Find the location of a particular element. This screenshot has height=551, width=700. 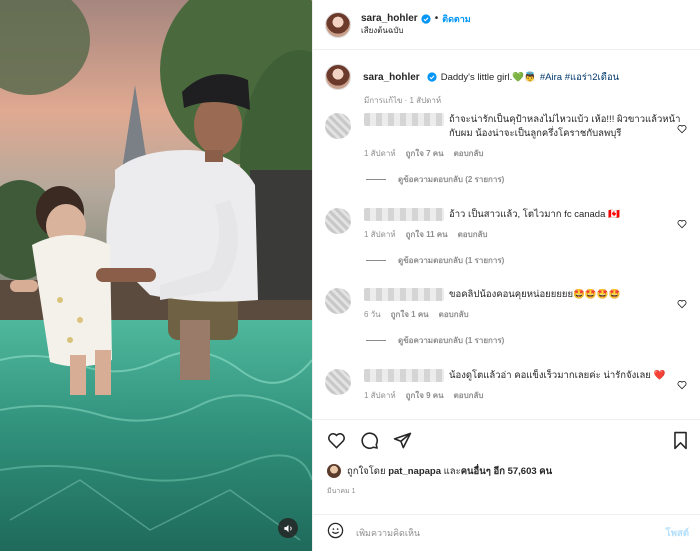

like-button is located at coordinates (336, 440).